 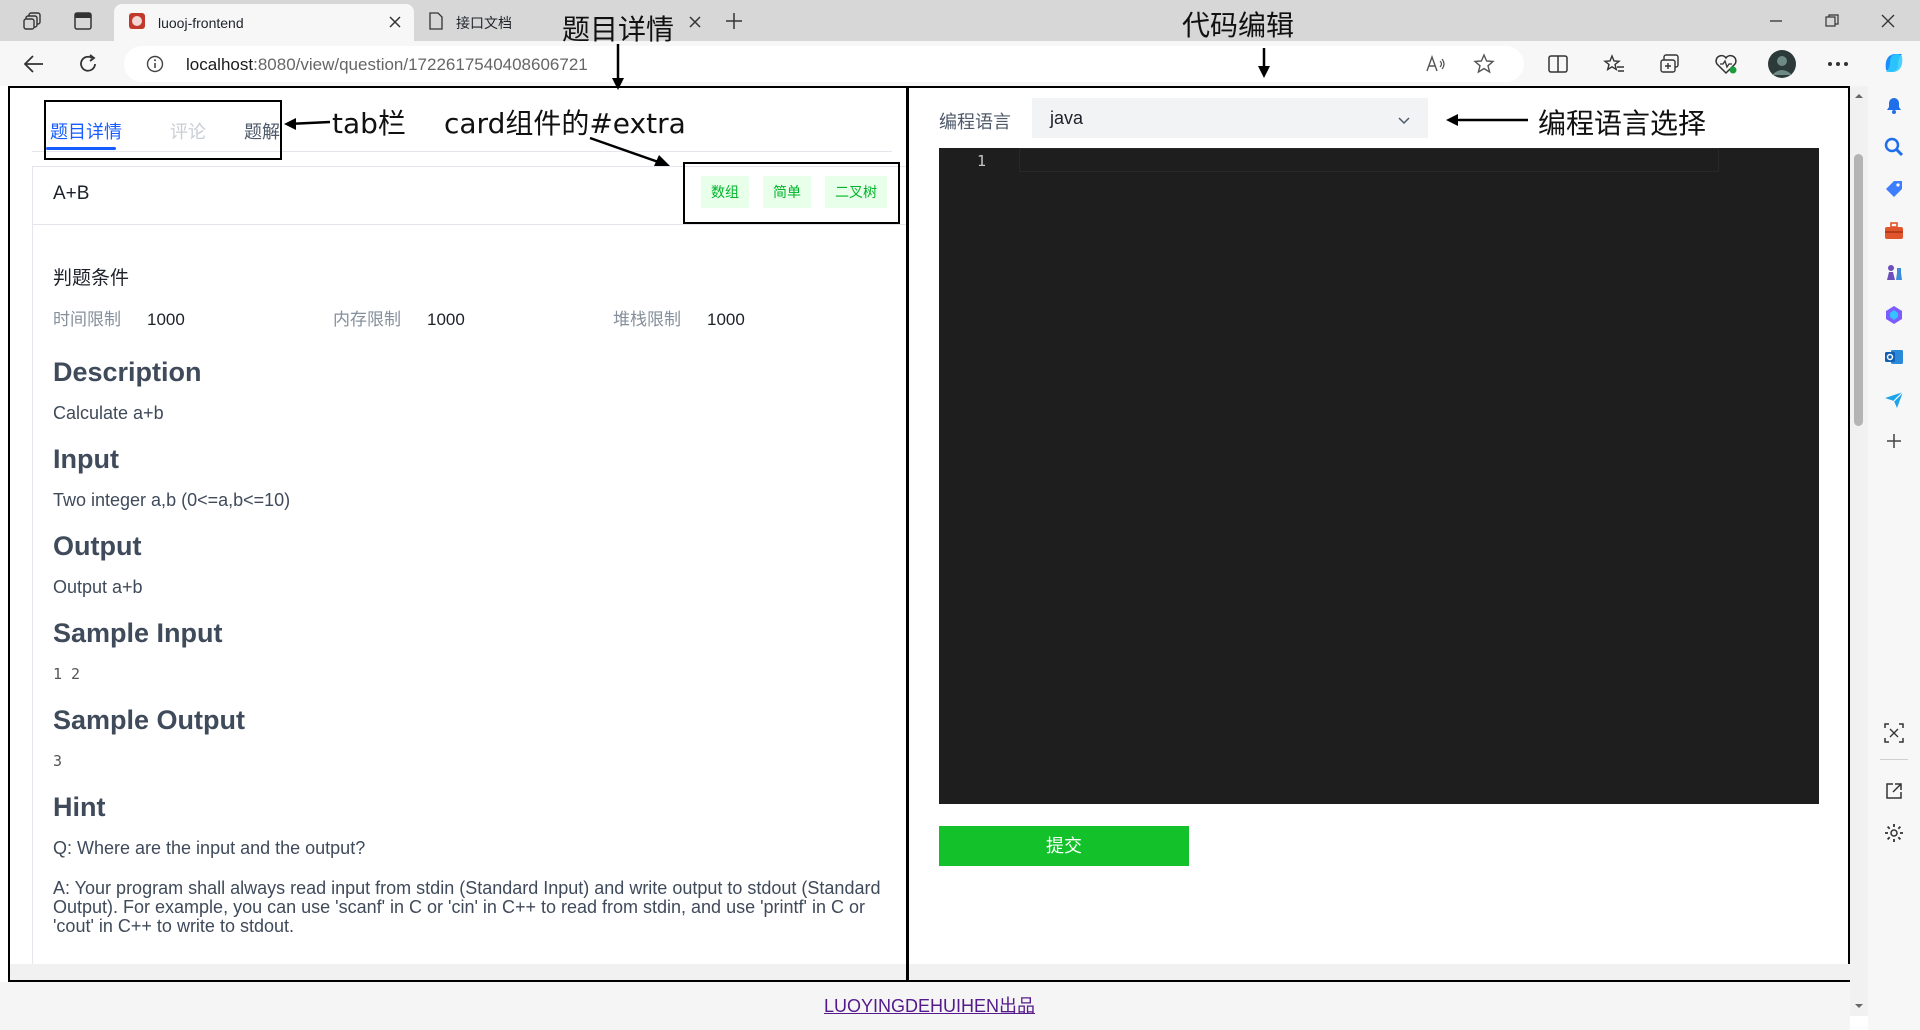 I want to click on copilot-icon, so click(x=1894, y=63).